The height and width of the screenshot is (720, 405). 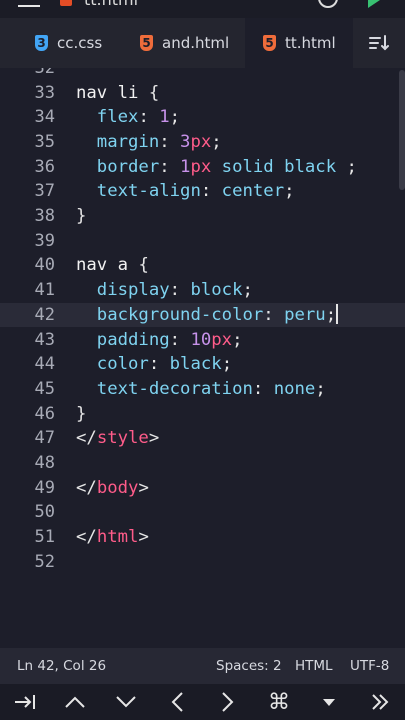 What do you see at coordinates (117, 487) in the screenshot?
I see `code-token: body` at bounding box center [117, 487].